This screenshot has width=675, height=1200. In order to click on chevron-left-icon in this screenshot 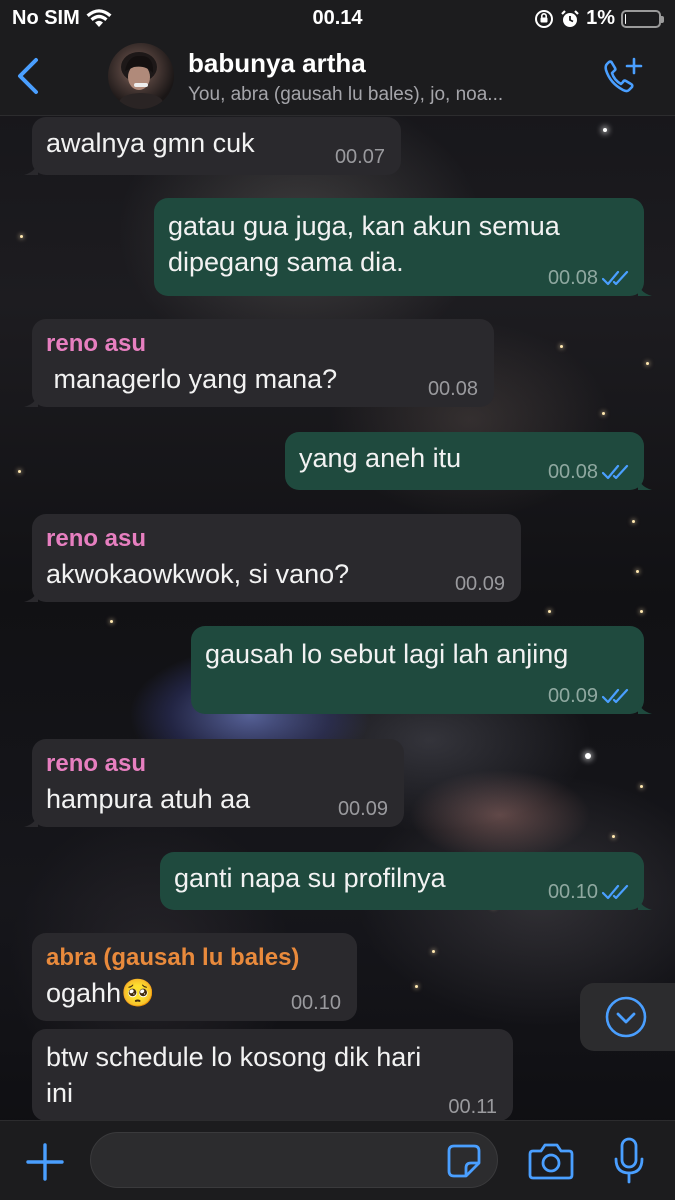, I will do `click(28, 76)`.